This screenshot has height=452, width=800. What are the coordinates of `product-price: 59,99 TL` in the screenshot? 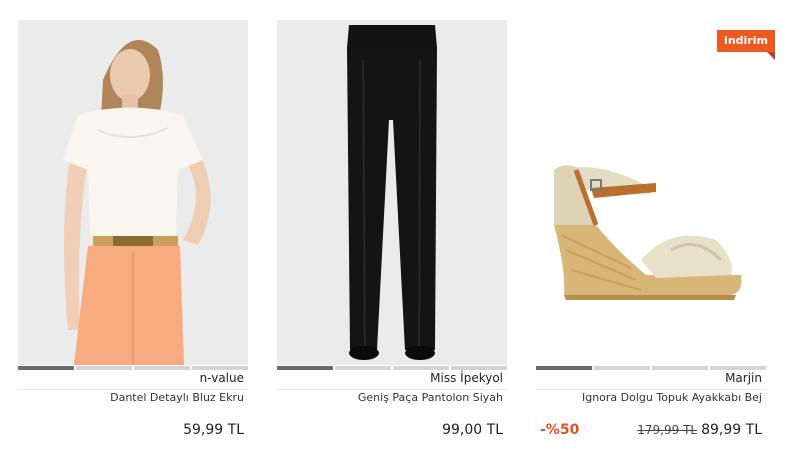 It's located at (213, 430).